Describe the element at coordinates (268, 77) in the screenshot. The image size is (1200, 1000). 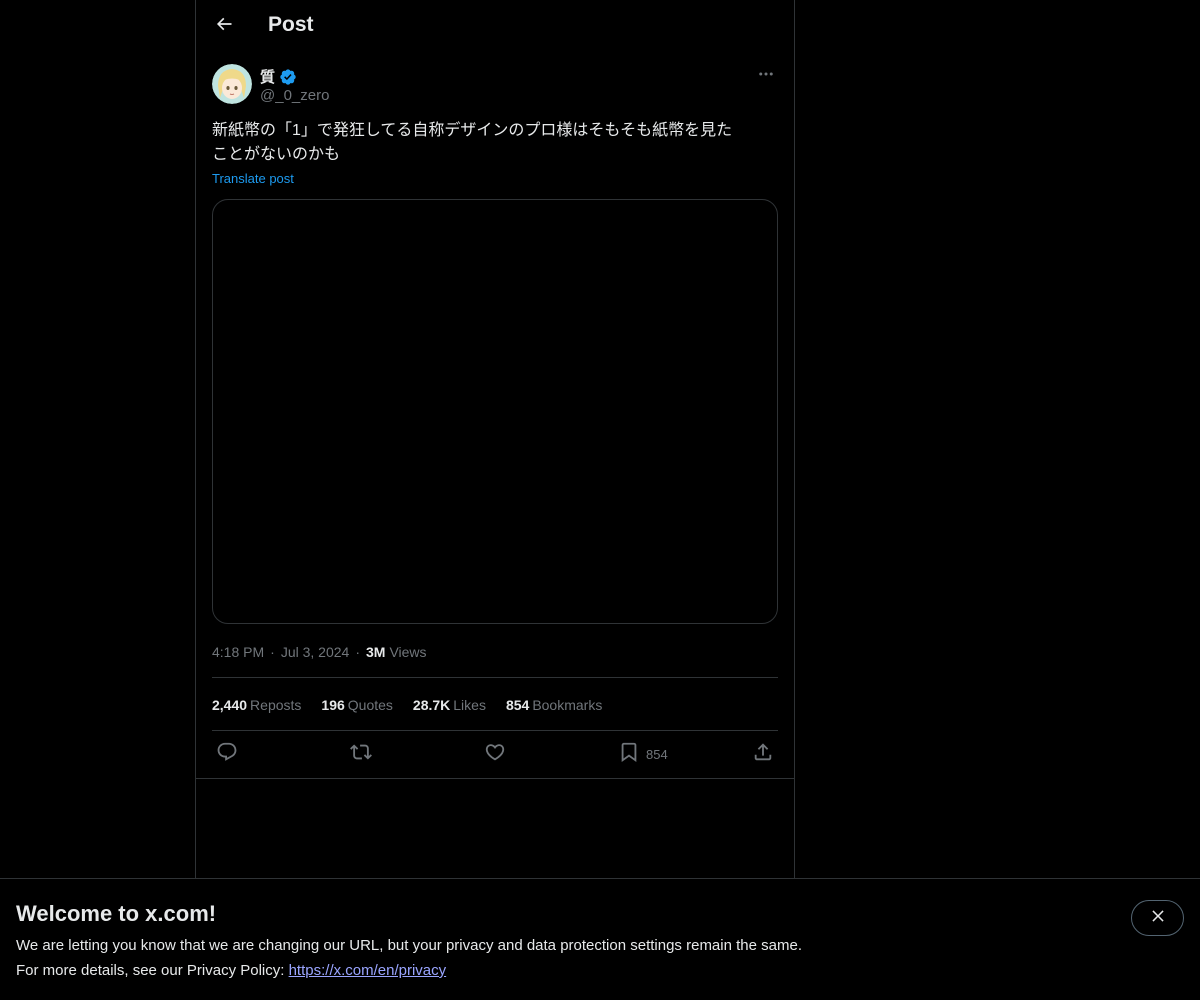
I see `author-name-text: 質` at that location.